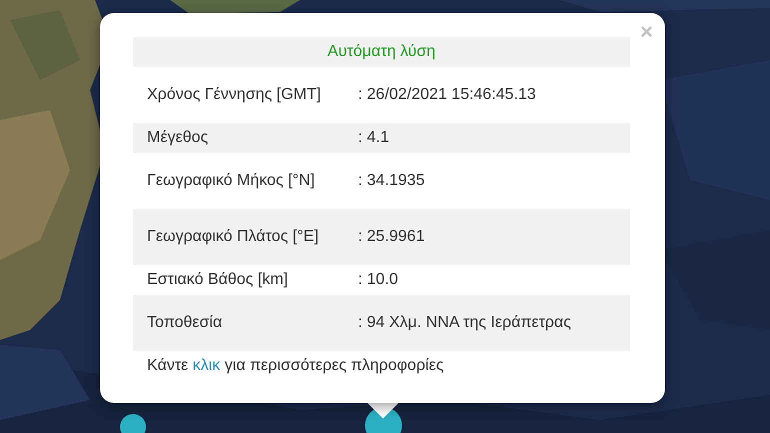  I want to click on field-value: : 34.1935, so click(494, 181).